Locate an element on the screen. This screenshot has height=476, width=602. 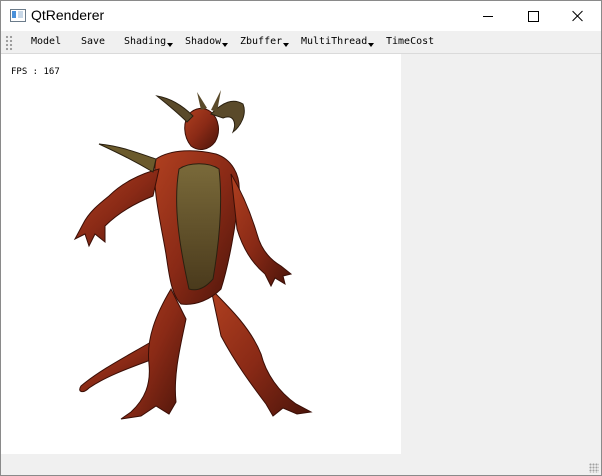
close-button is located at coordinates (578, 16).